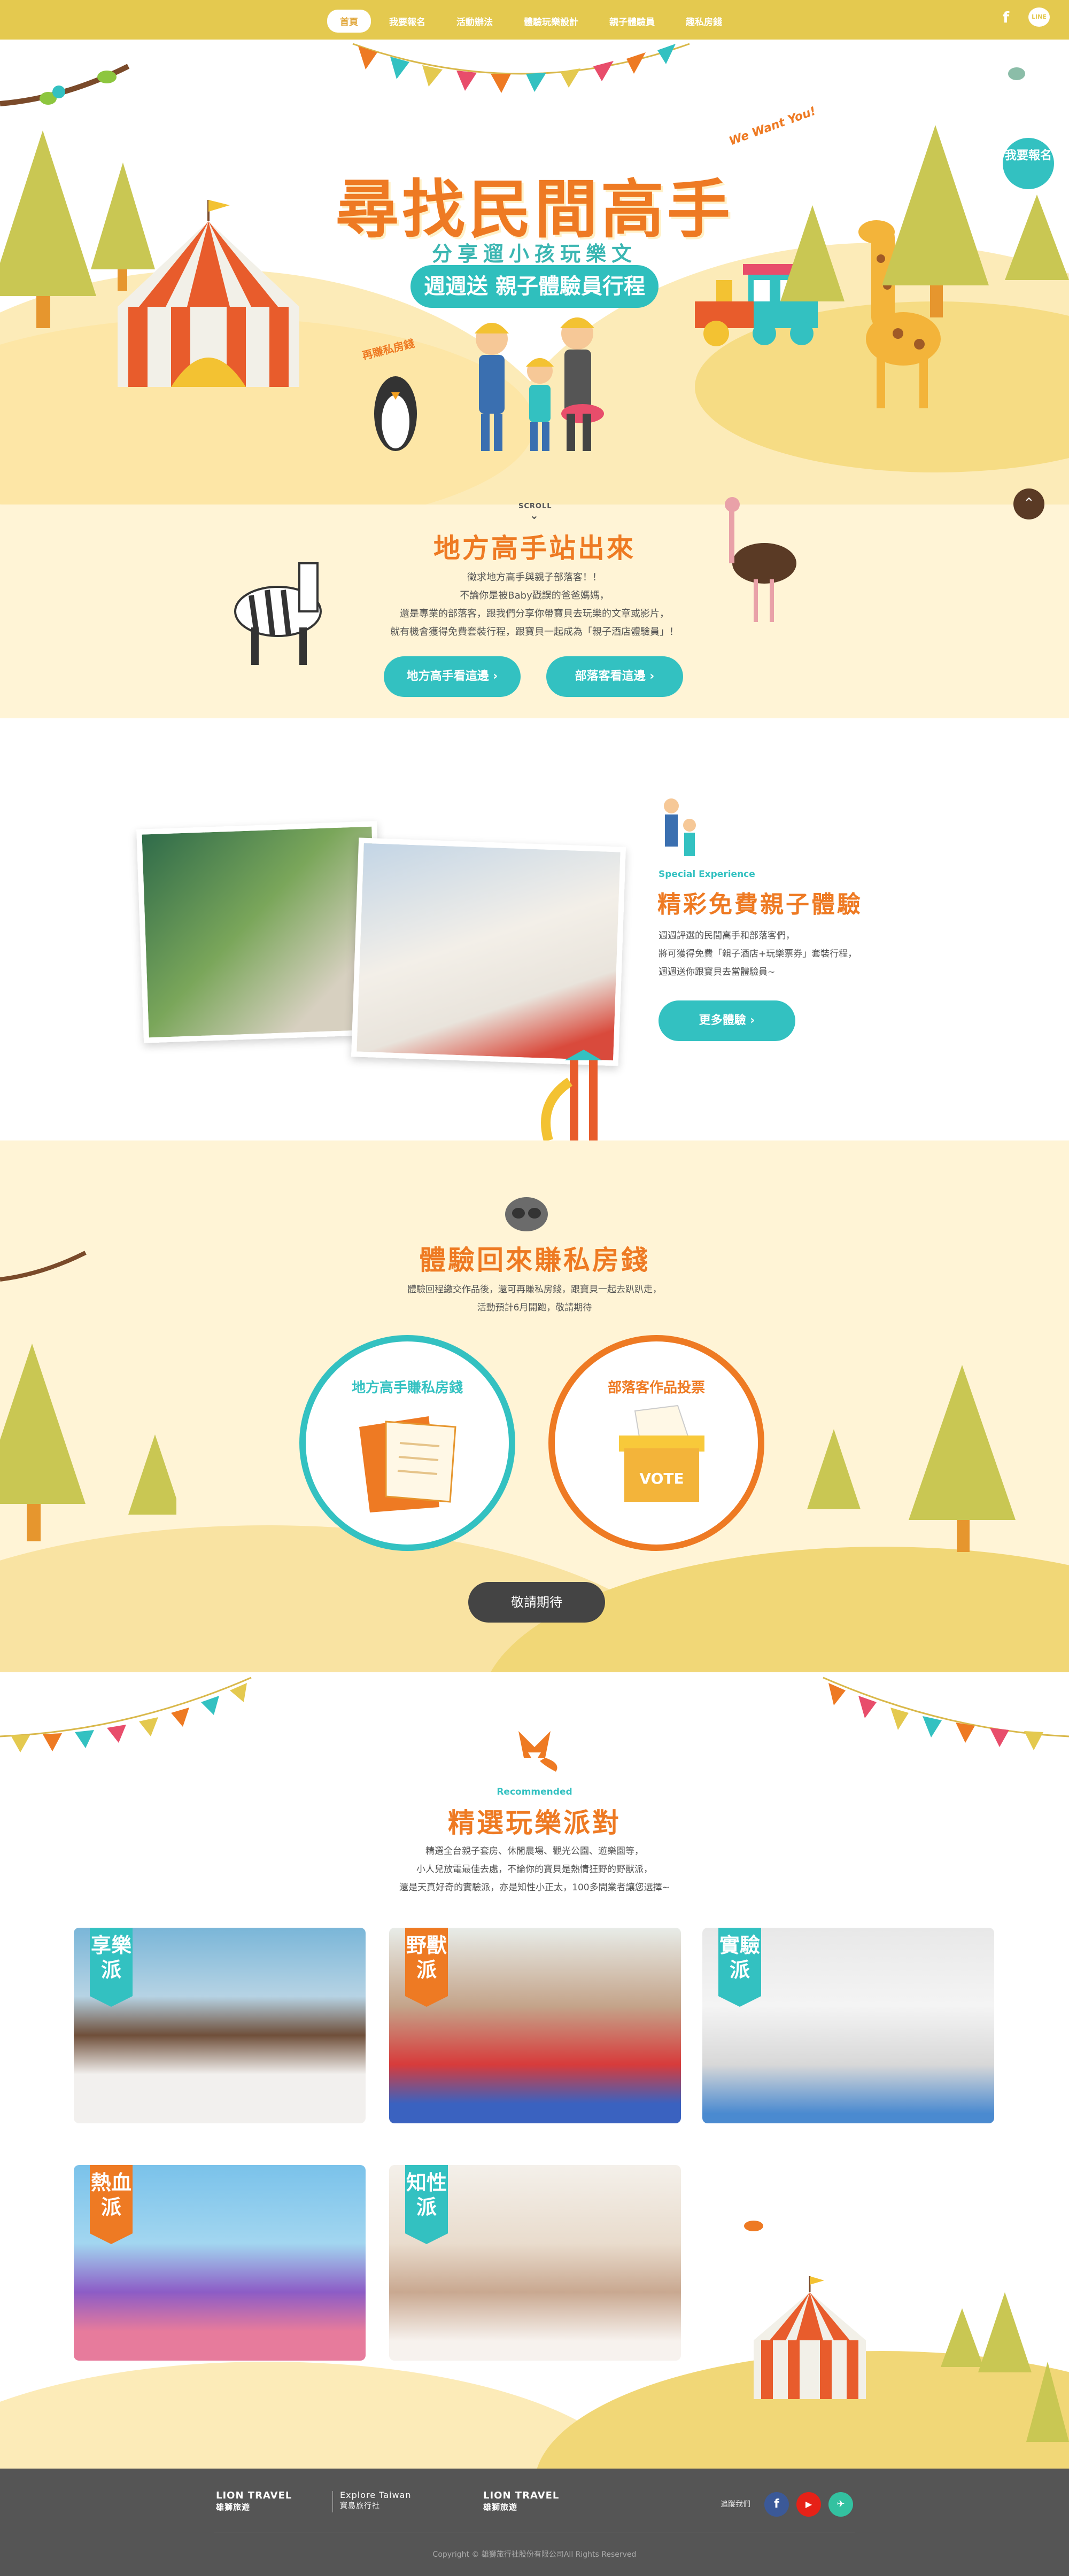 This screenshot has width=1069, height=2576. Describe the element at coordinates (722, 1020) in the screenshot. I see `more-experience-button-label: 更多體驗` at that location.